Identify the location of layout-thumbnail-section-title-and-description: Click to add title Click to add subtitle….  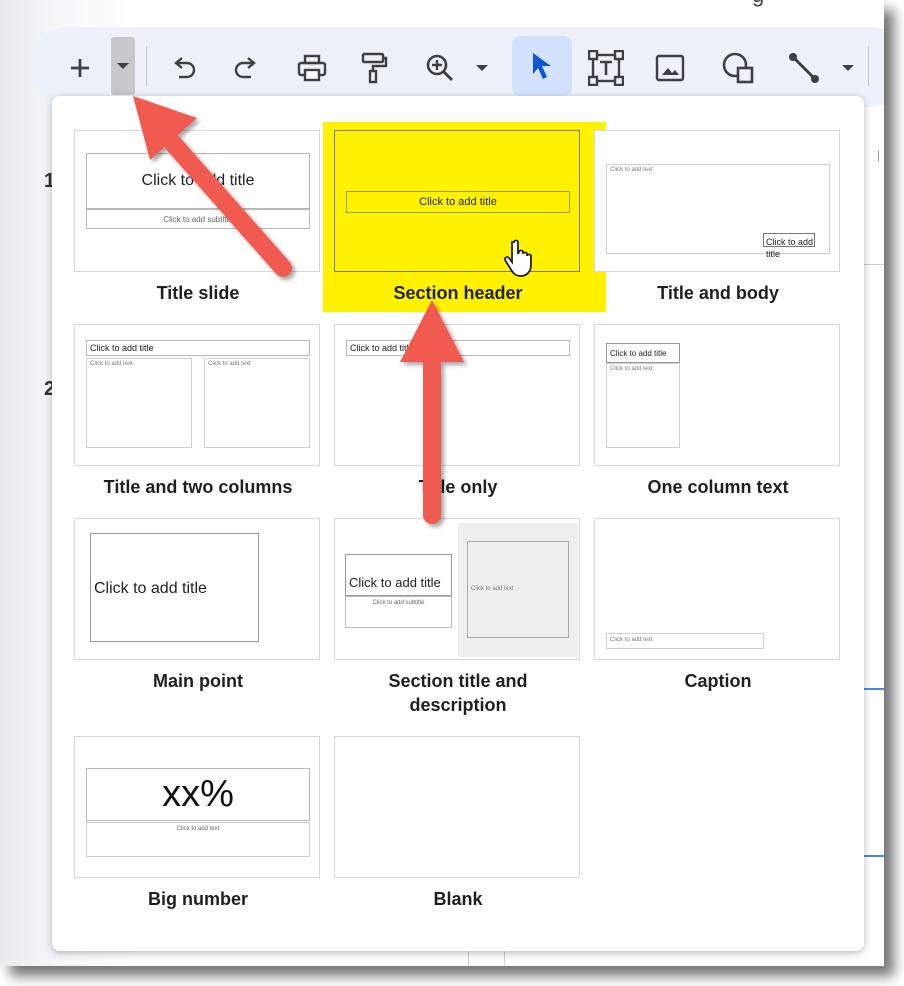
(457, 589).